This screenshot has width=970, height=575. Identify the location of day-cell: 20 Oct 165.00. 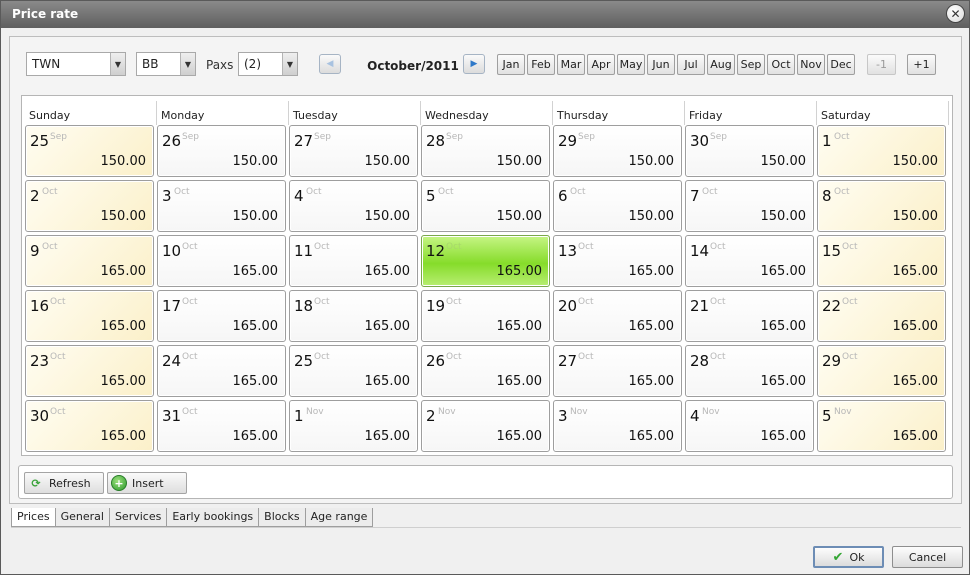
(617, 316).